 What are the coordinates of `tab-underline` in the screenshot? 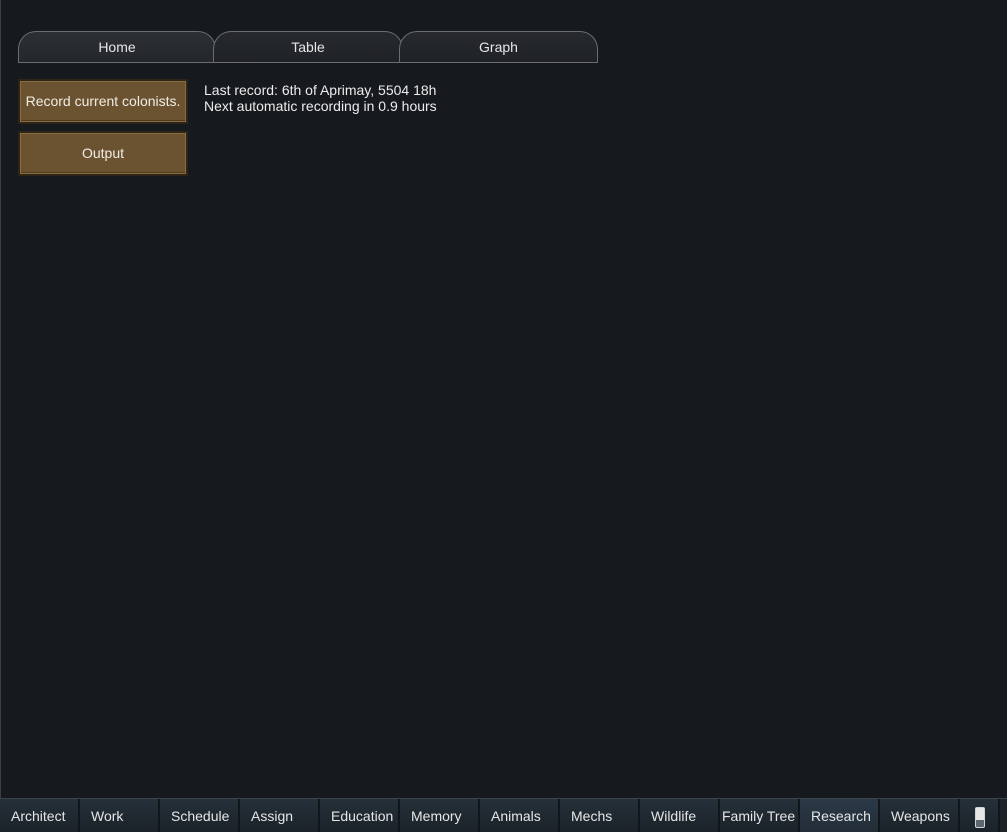 It's located at (308, 62).